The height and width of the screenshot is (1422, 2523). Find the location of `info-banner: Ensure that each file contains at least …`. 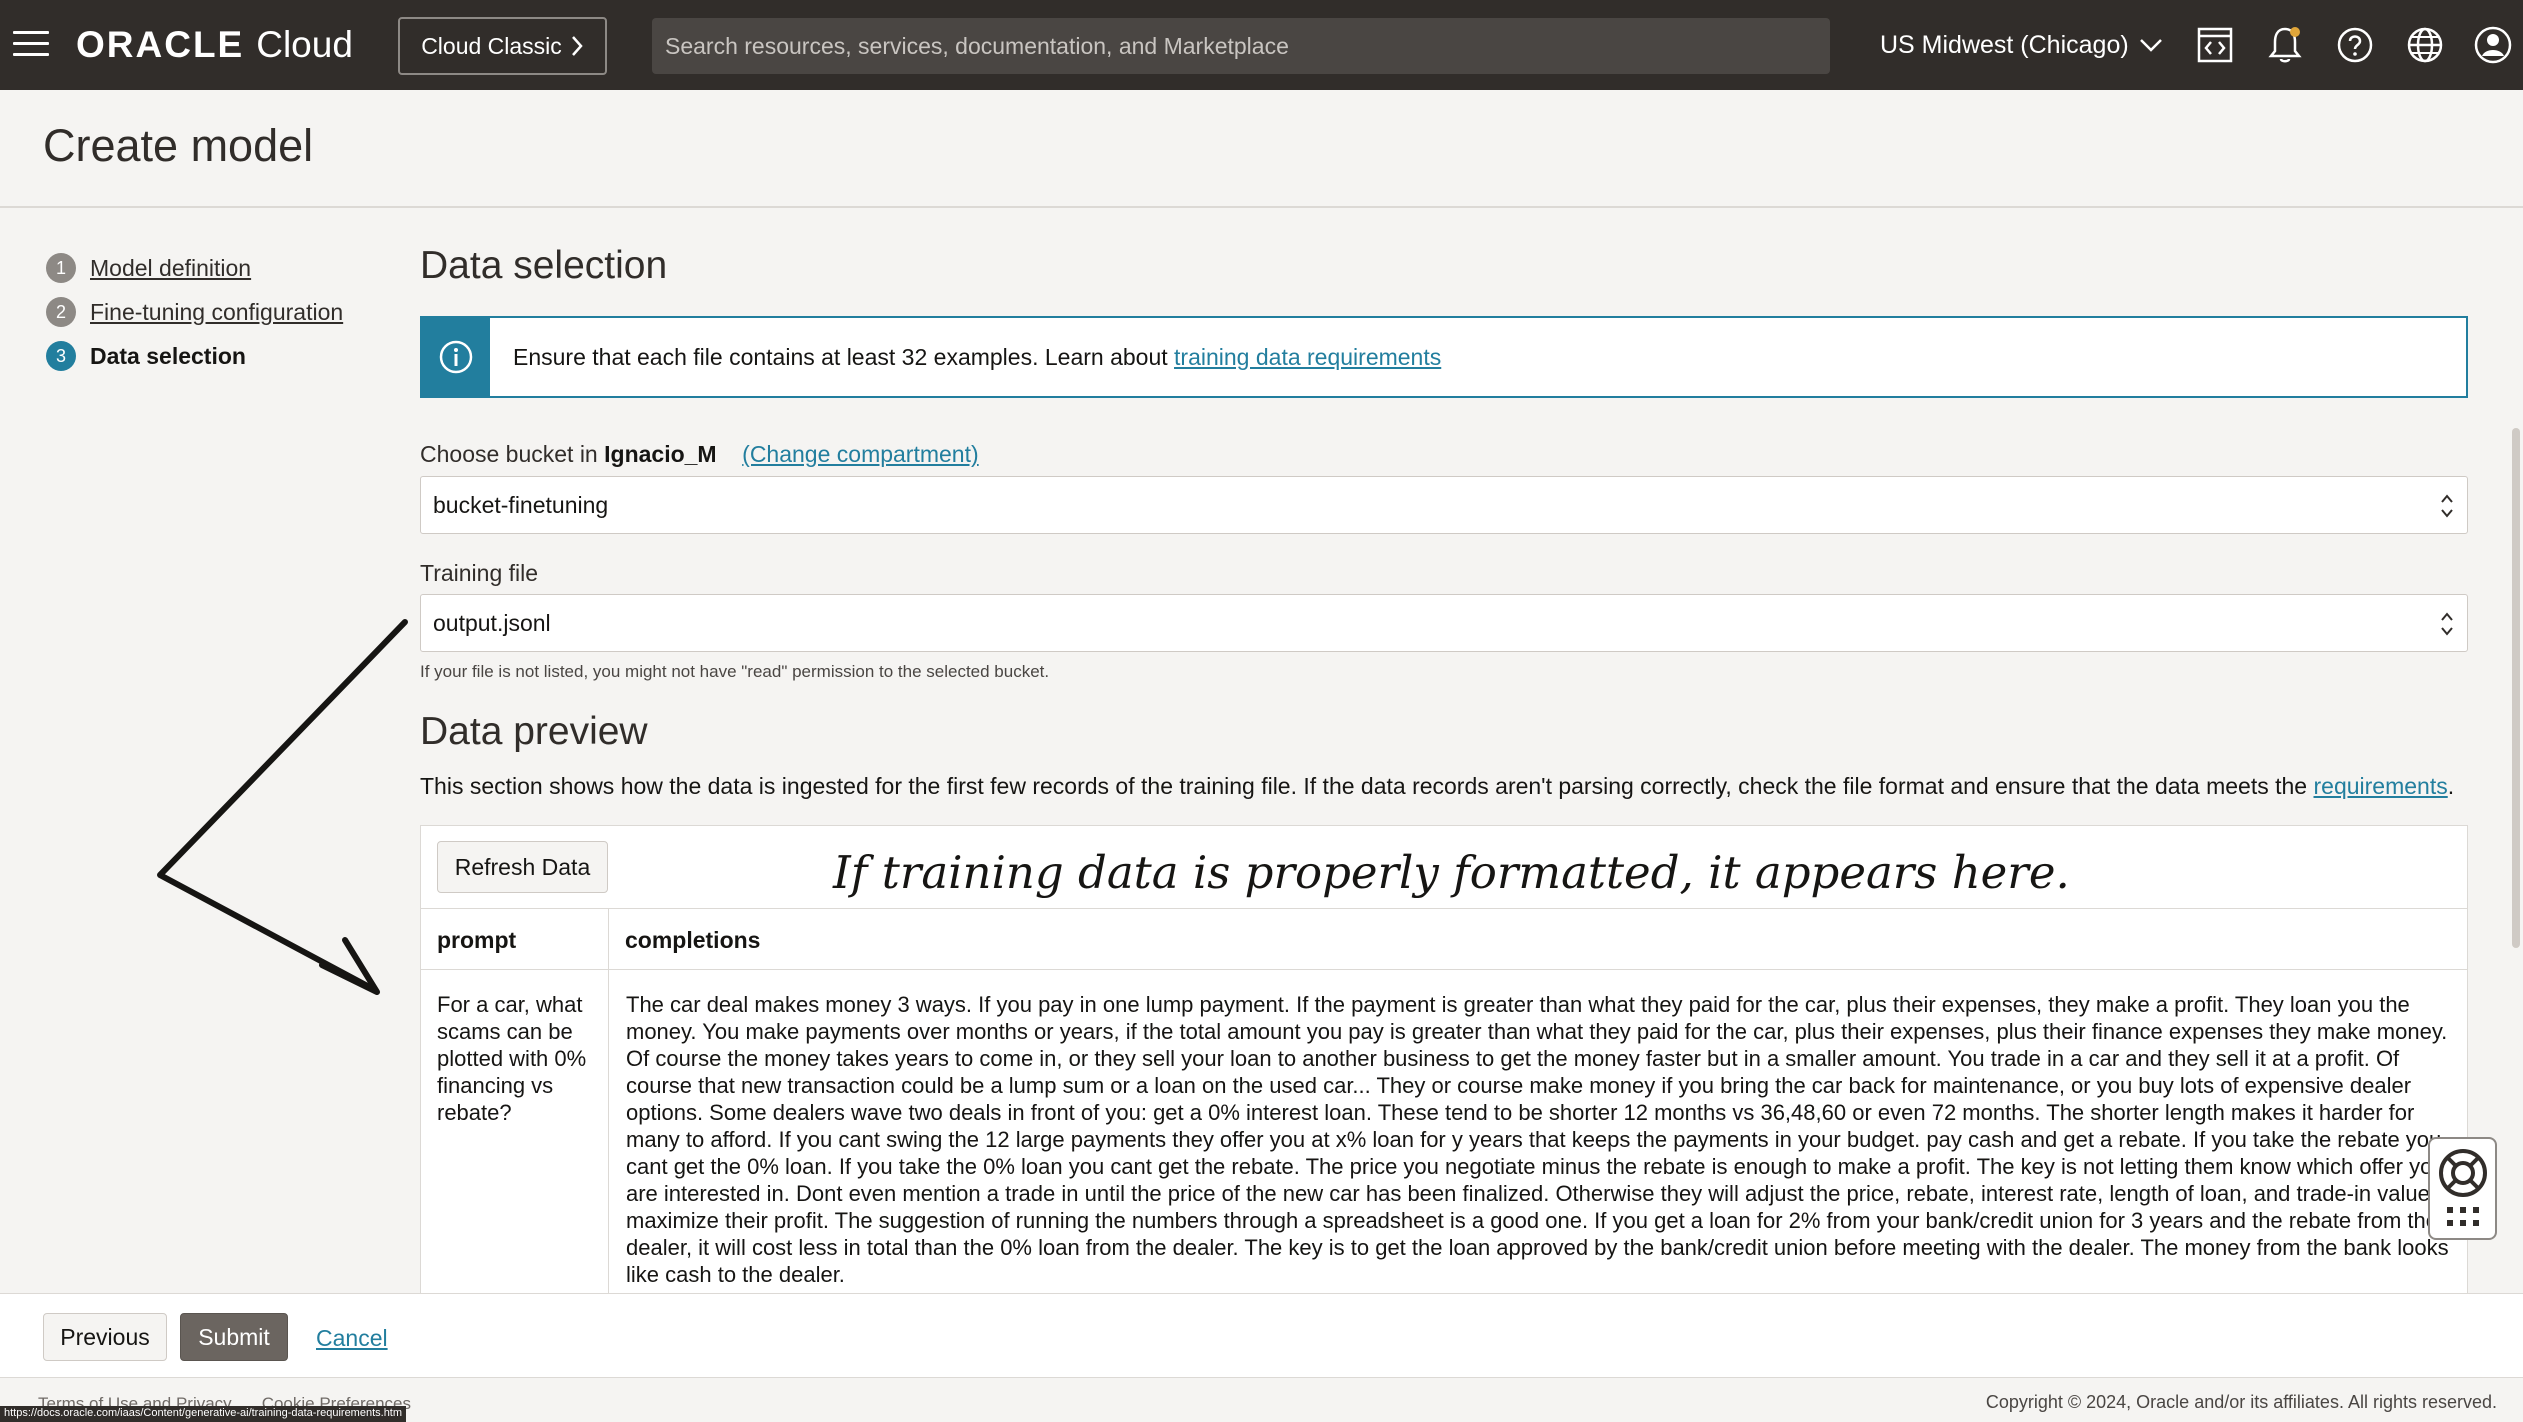

info-banner: Ensure that each file contains at least … is located at coordinates (1444, 357).